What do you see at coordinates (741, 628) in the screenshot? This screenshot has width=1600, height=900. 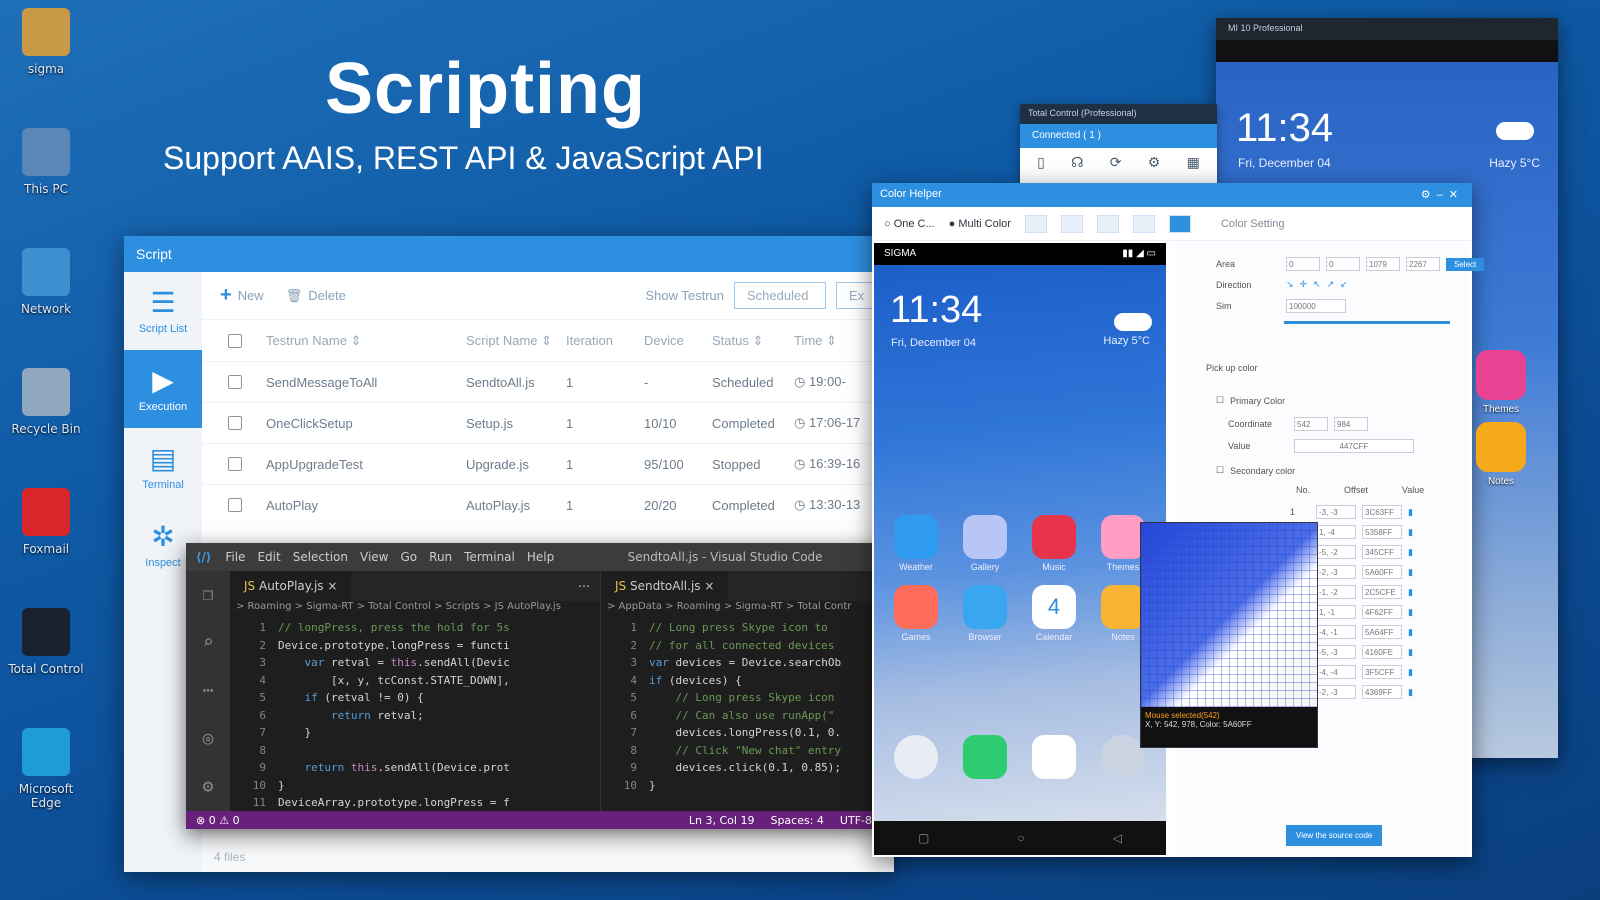 I see `code-line: 1 // Long press Skype icon to` at bounding box center [741, 628].